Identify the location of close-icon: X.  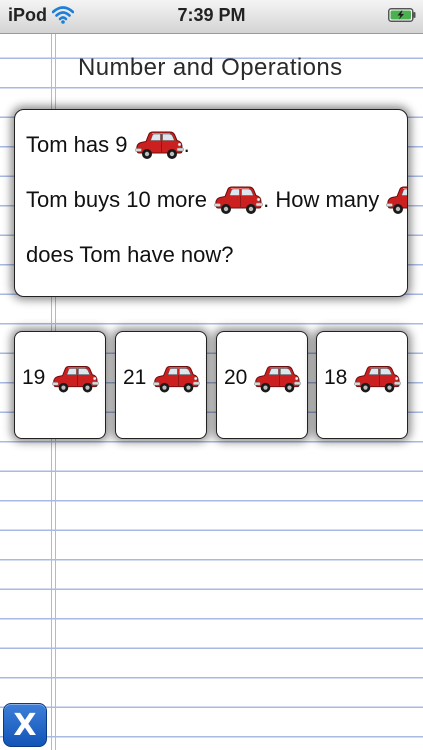
(25, 725).